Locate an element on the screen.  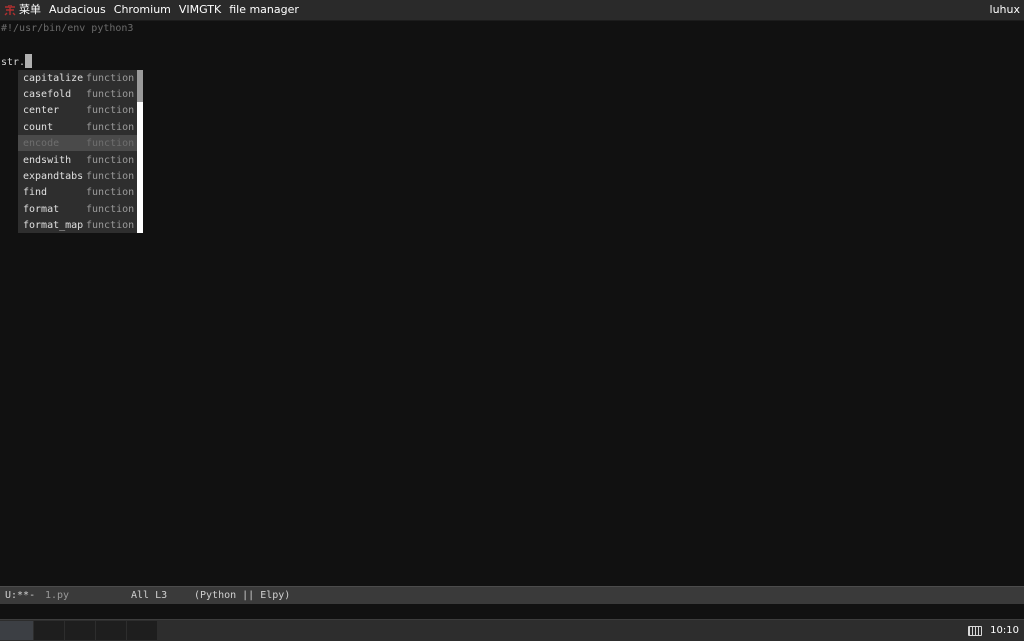
buffer-position: All L3 is located at coordinates (149, 595).